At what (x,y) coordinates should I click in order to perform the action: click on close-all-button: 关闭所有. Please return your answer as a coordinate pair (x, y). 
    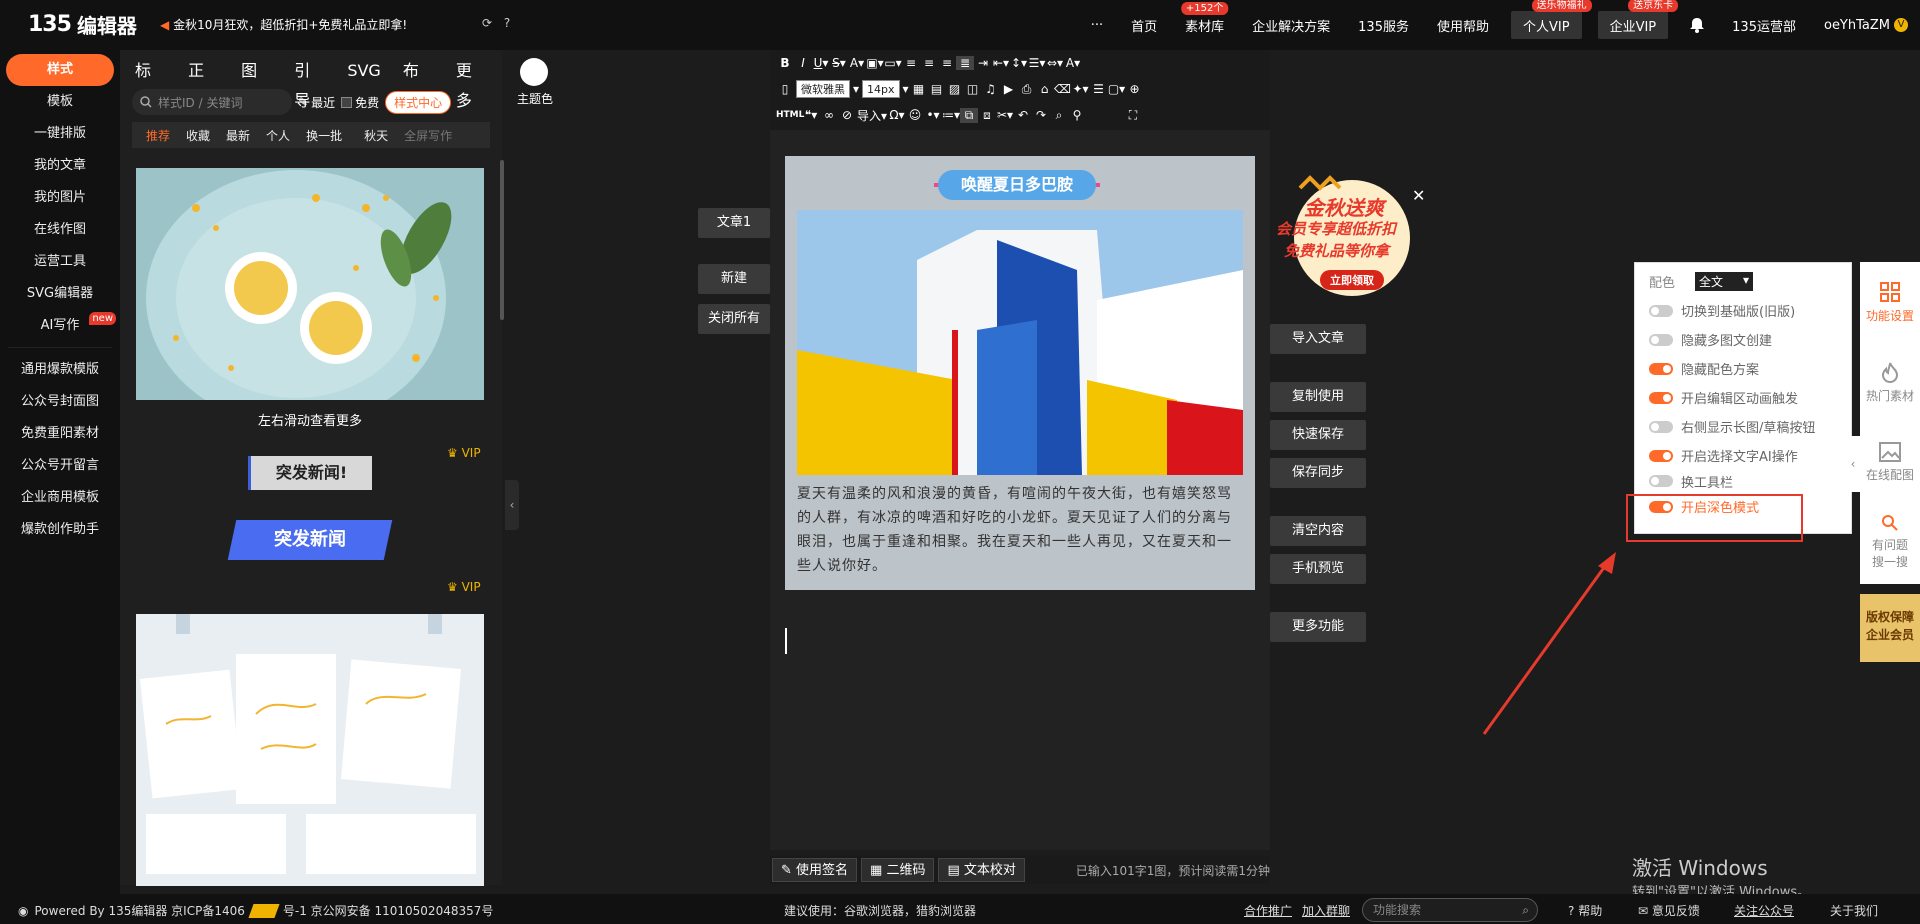
    Looking at the image, I should click on (734, 319).